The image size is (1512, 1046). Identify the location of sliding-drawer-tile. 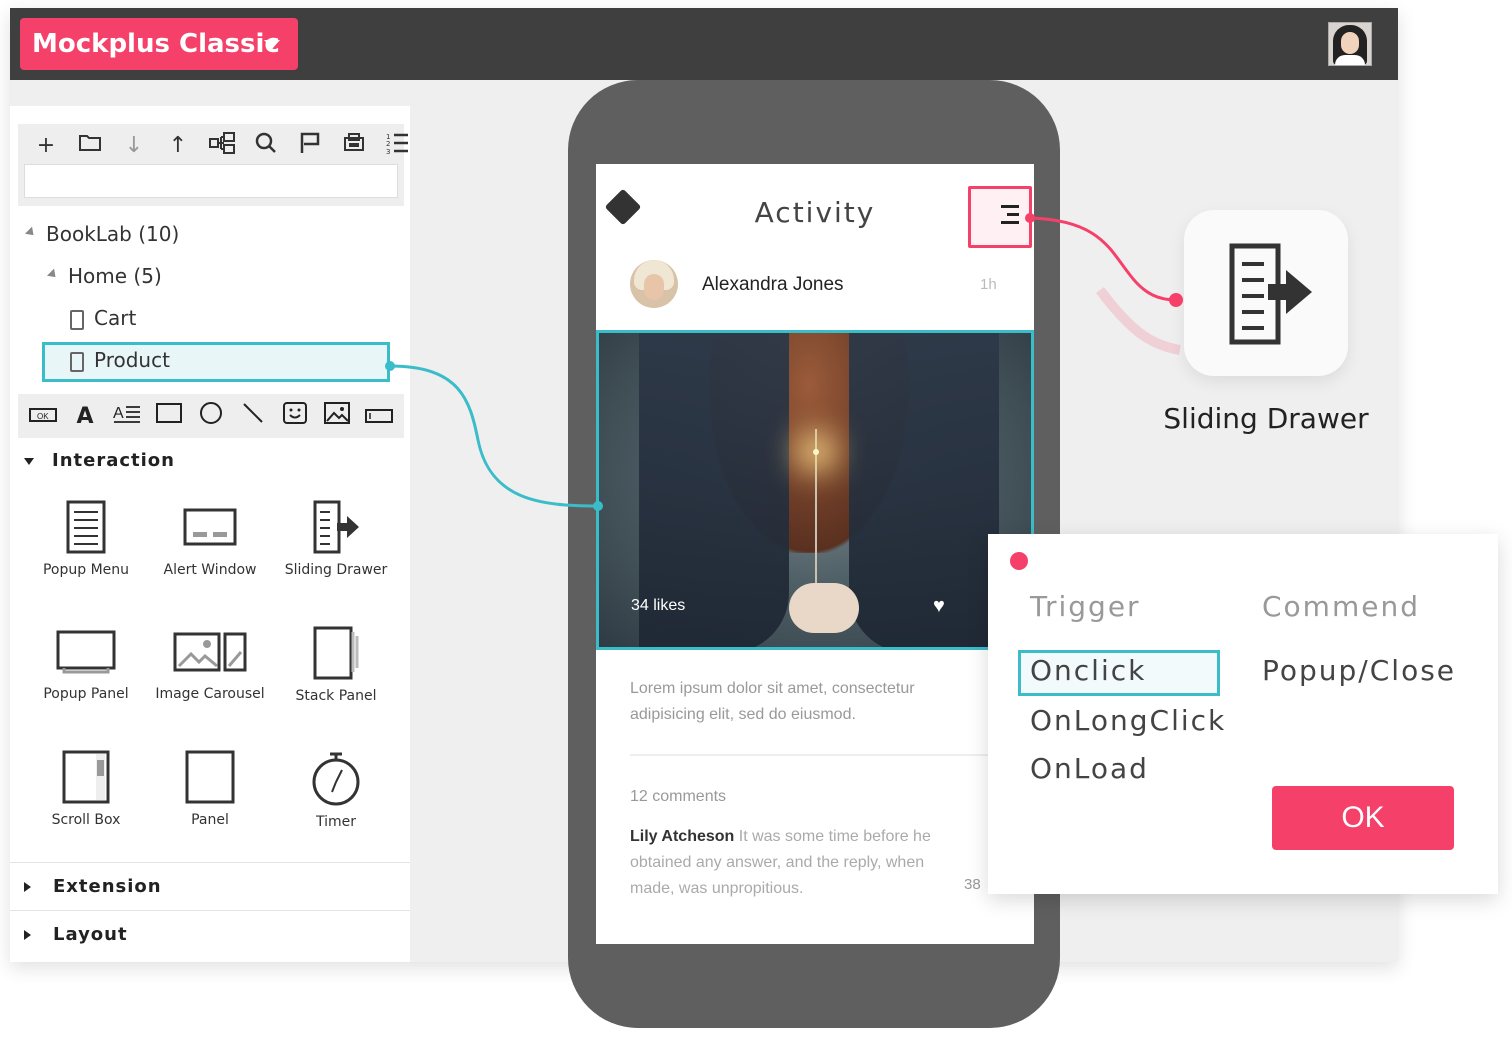
(1266, 293).